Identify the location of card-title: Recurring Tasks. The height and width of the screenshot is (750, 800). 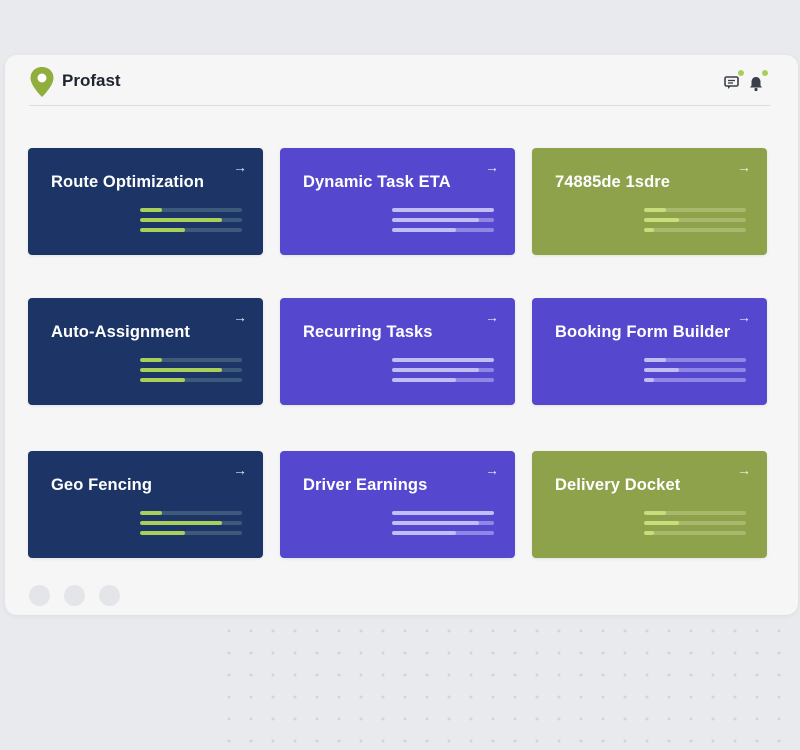
(368, 332).